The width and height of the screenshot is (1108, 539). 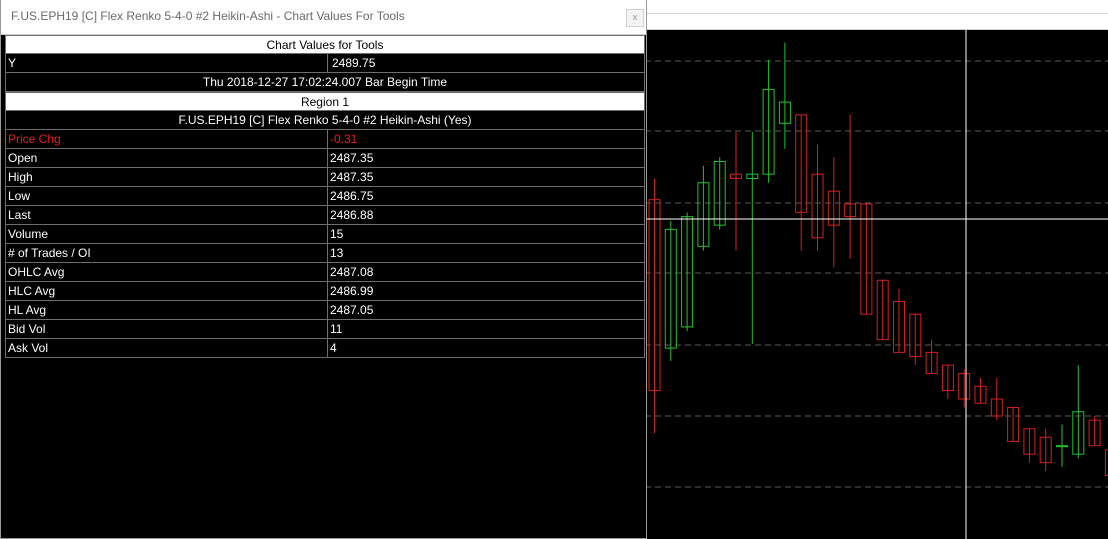 What do you see at coordinates (486, 329) in the screenshot?
I see `row-value: 11` at bounding box center [486, 329].